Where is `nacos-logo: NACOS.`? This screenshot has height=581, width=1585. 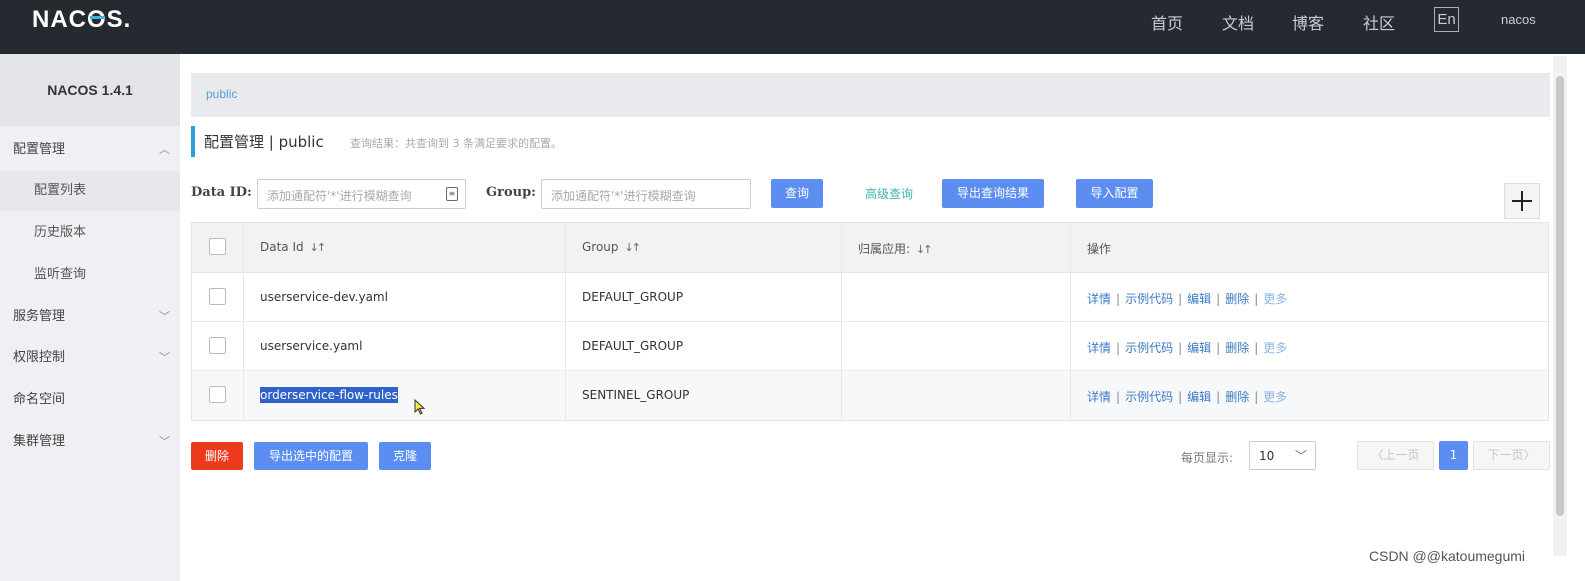
nacos-logo: NACOS. is located at coordinates (81, 20).